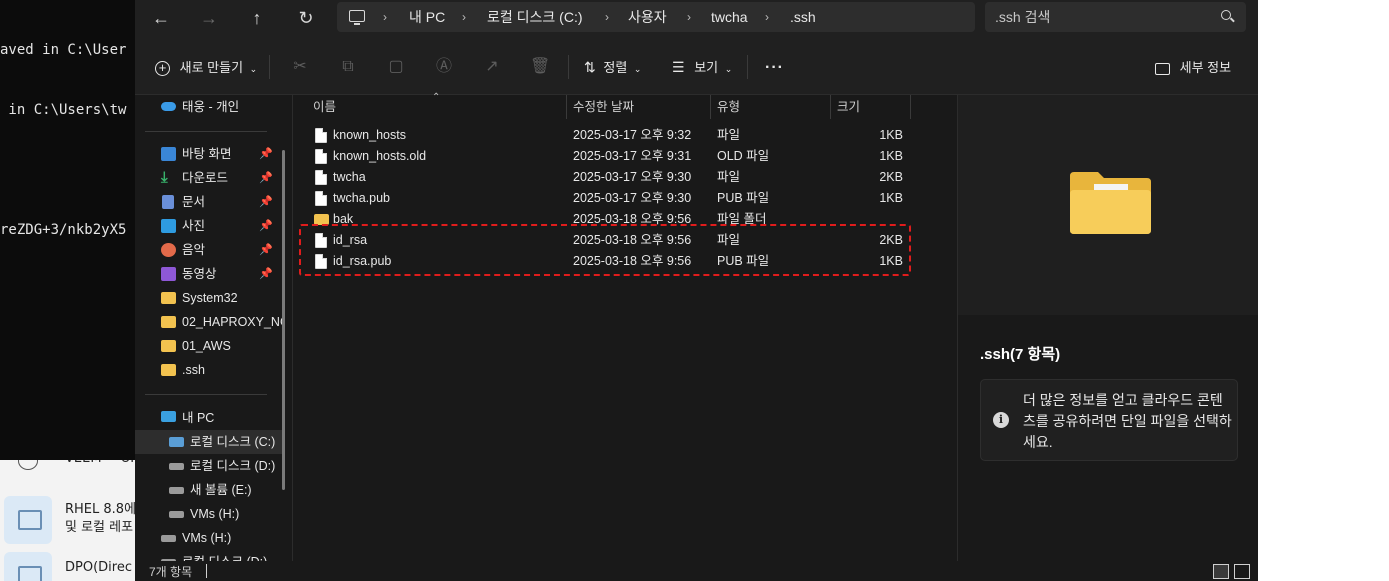 The image size is (1389, 581). I want to click on background-list-item: DPO(Direc, so click(70, 566).